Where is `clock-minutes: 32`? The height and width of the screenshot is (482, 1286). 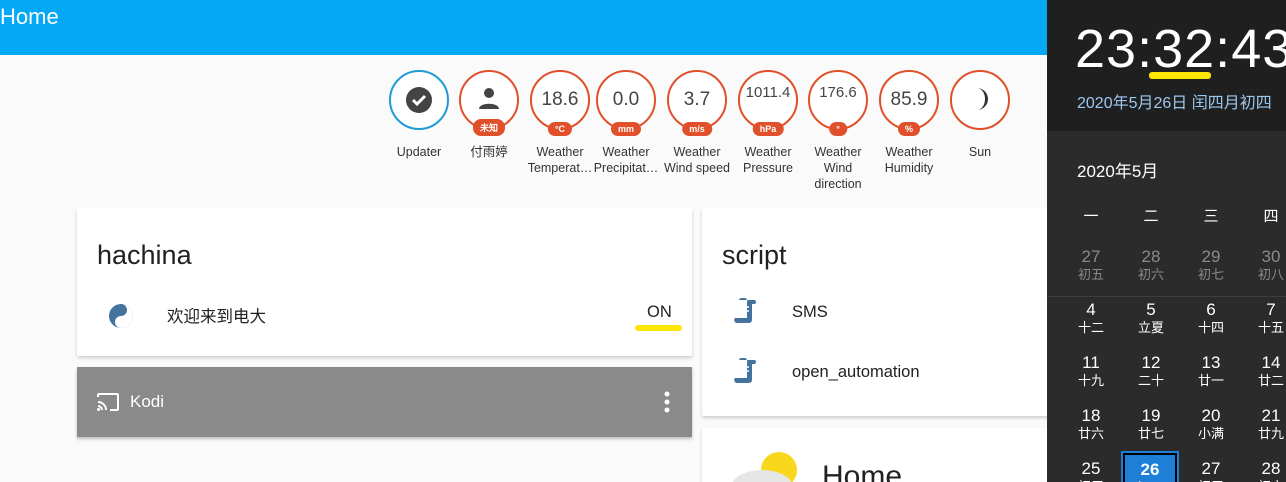 clock-minutes: 32 is located at coordinates (1184, 49).